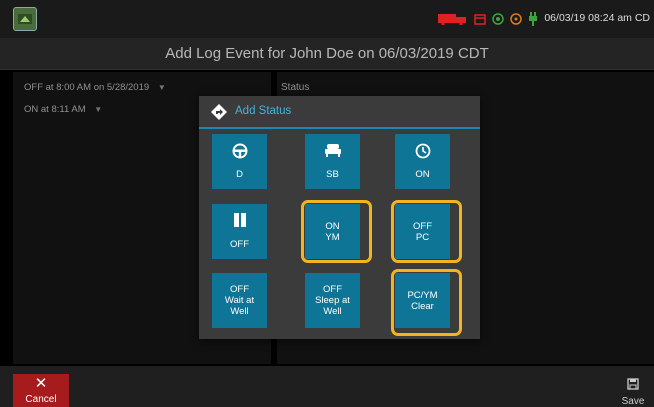 The image size is (654, 407). Describe the element at coordinates (239, 152) in the screenshot. I see `steering-wheel-icon` at that location.